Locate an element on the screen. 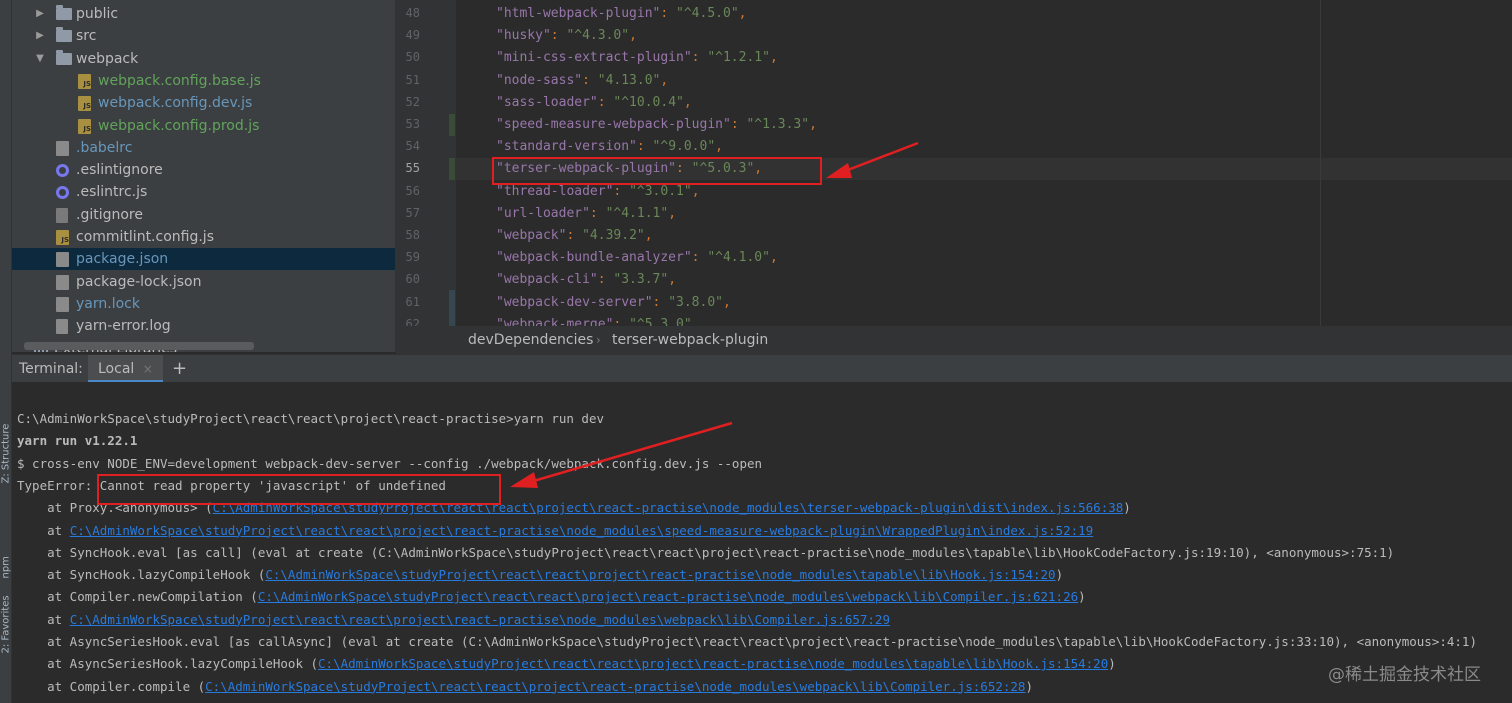  annotation-arrows is located at coordinates (714, 314).